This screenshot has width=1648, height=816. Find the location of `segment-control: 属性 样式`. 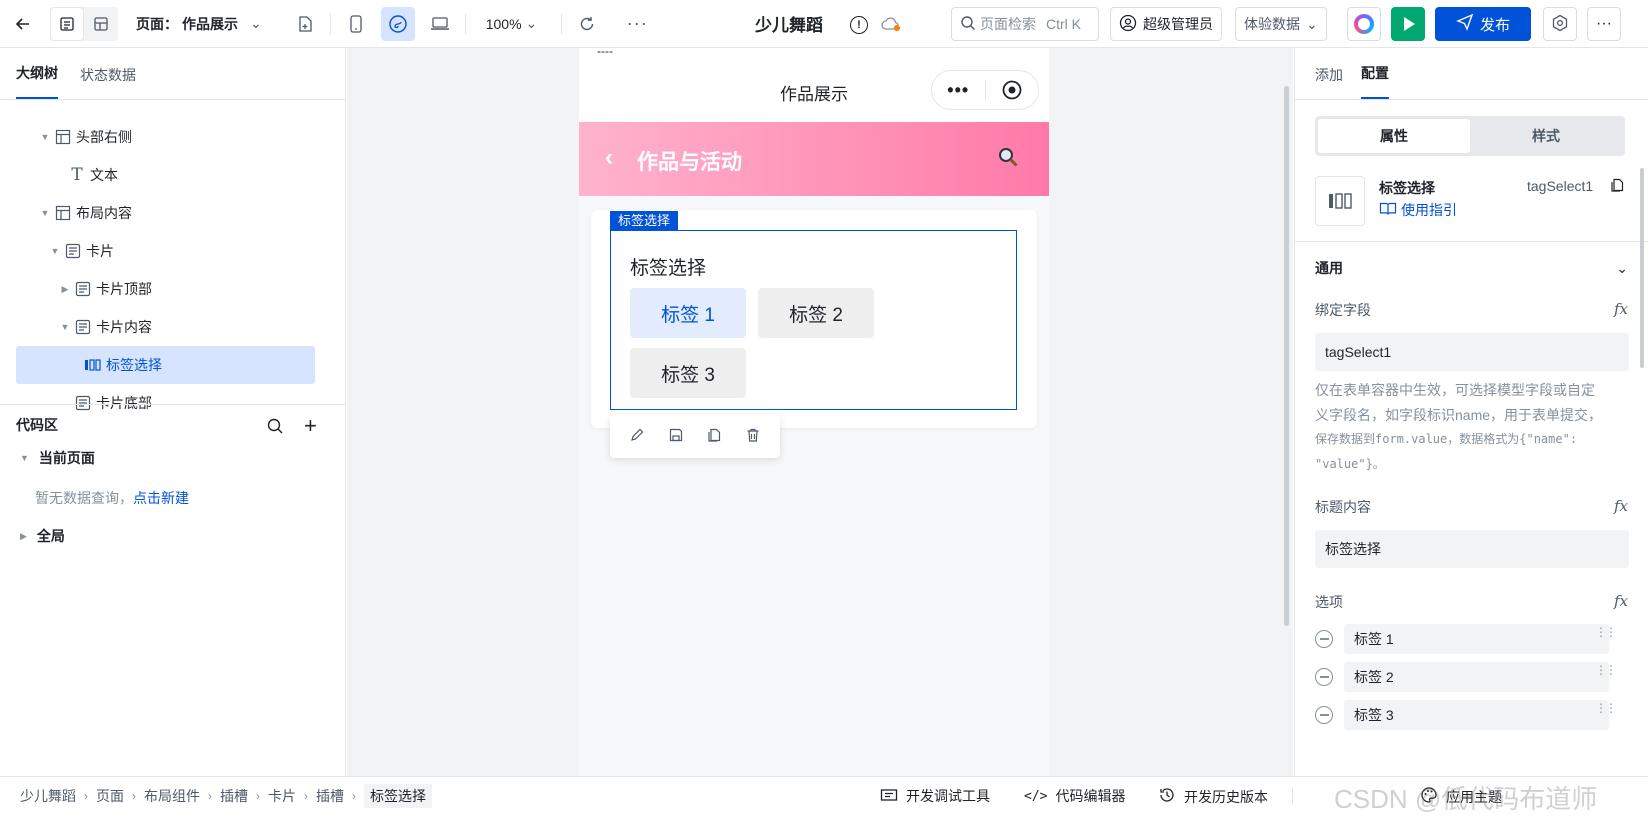

segment-control: 属性 样式 is located at coordinates (1470, 136).